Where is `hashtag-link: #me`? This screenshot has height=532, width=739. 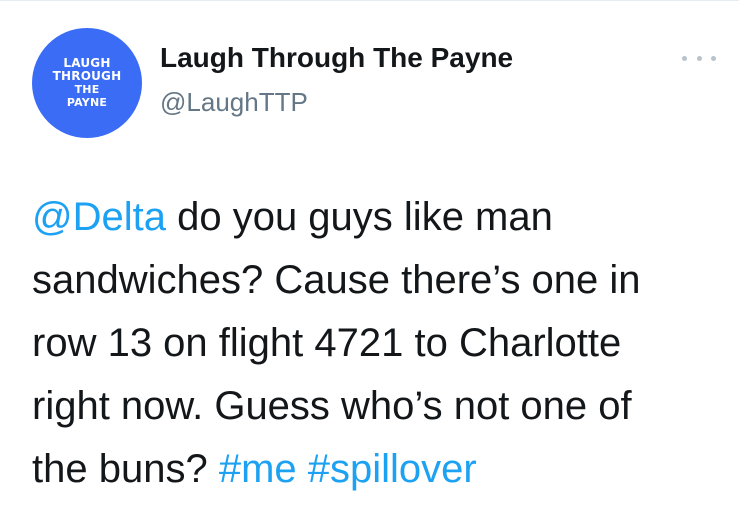
hashtag-link: #me is located at coordinates (258, 469).